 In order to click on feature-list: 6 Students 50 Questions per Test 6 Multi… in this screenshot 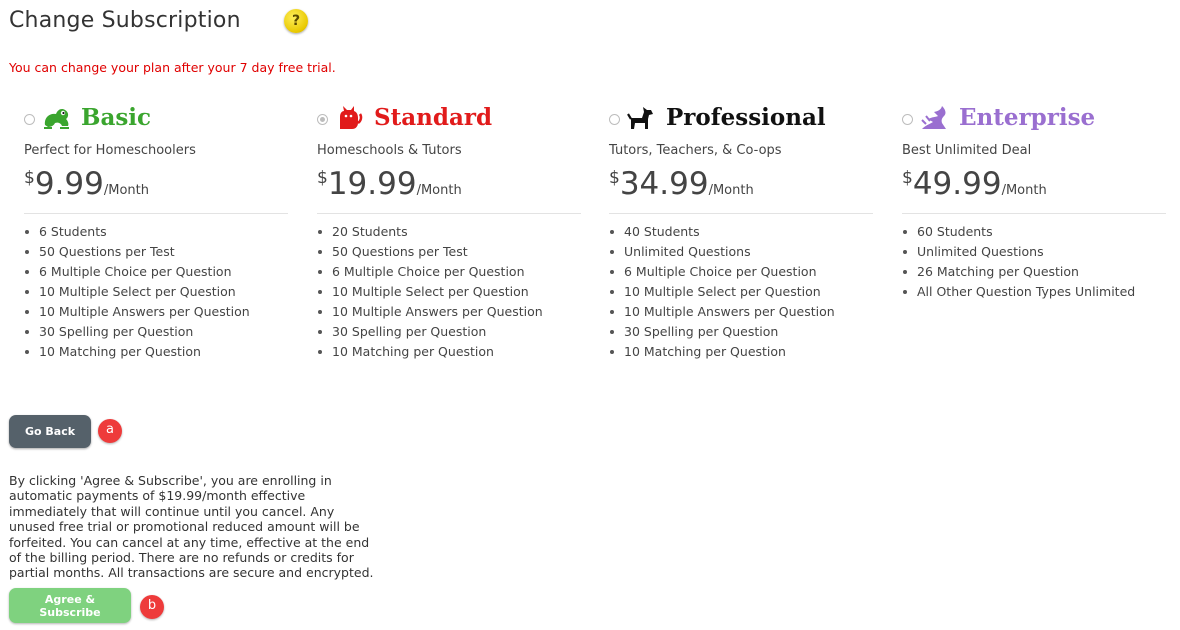, I will do `click(137, 292)`.